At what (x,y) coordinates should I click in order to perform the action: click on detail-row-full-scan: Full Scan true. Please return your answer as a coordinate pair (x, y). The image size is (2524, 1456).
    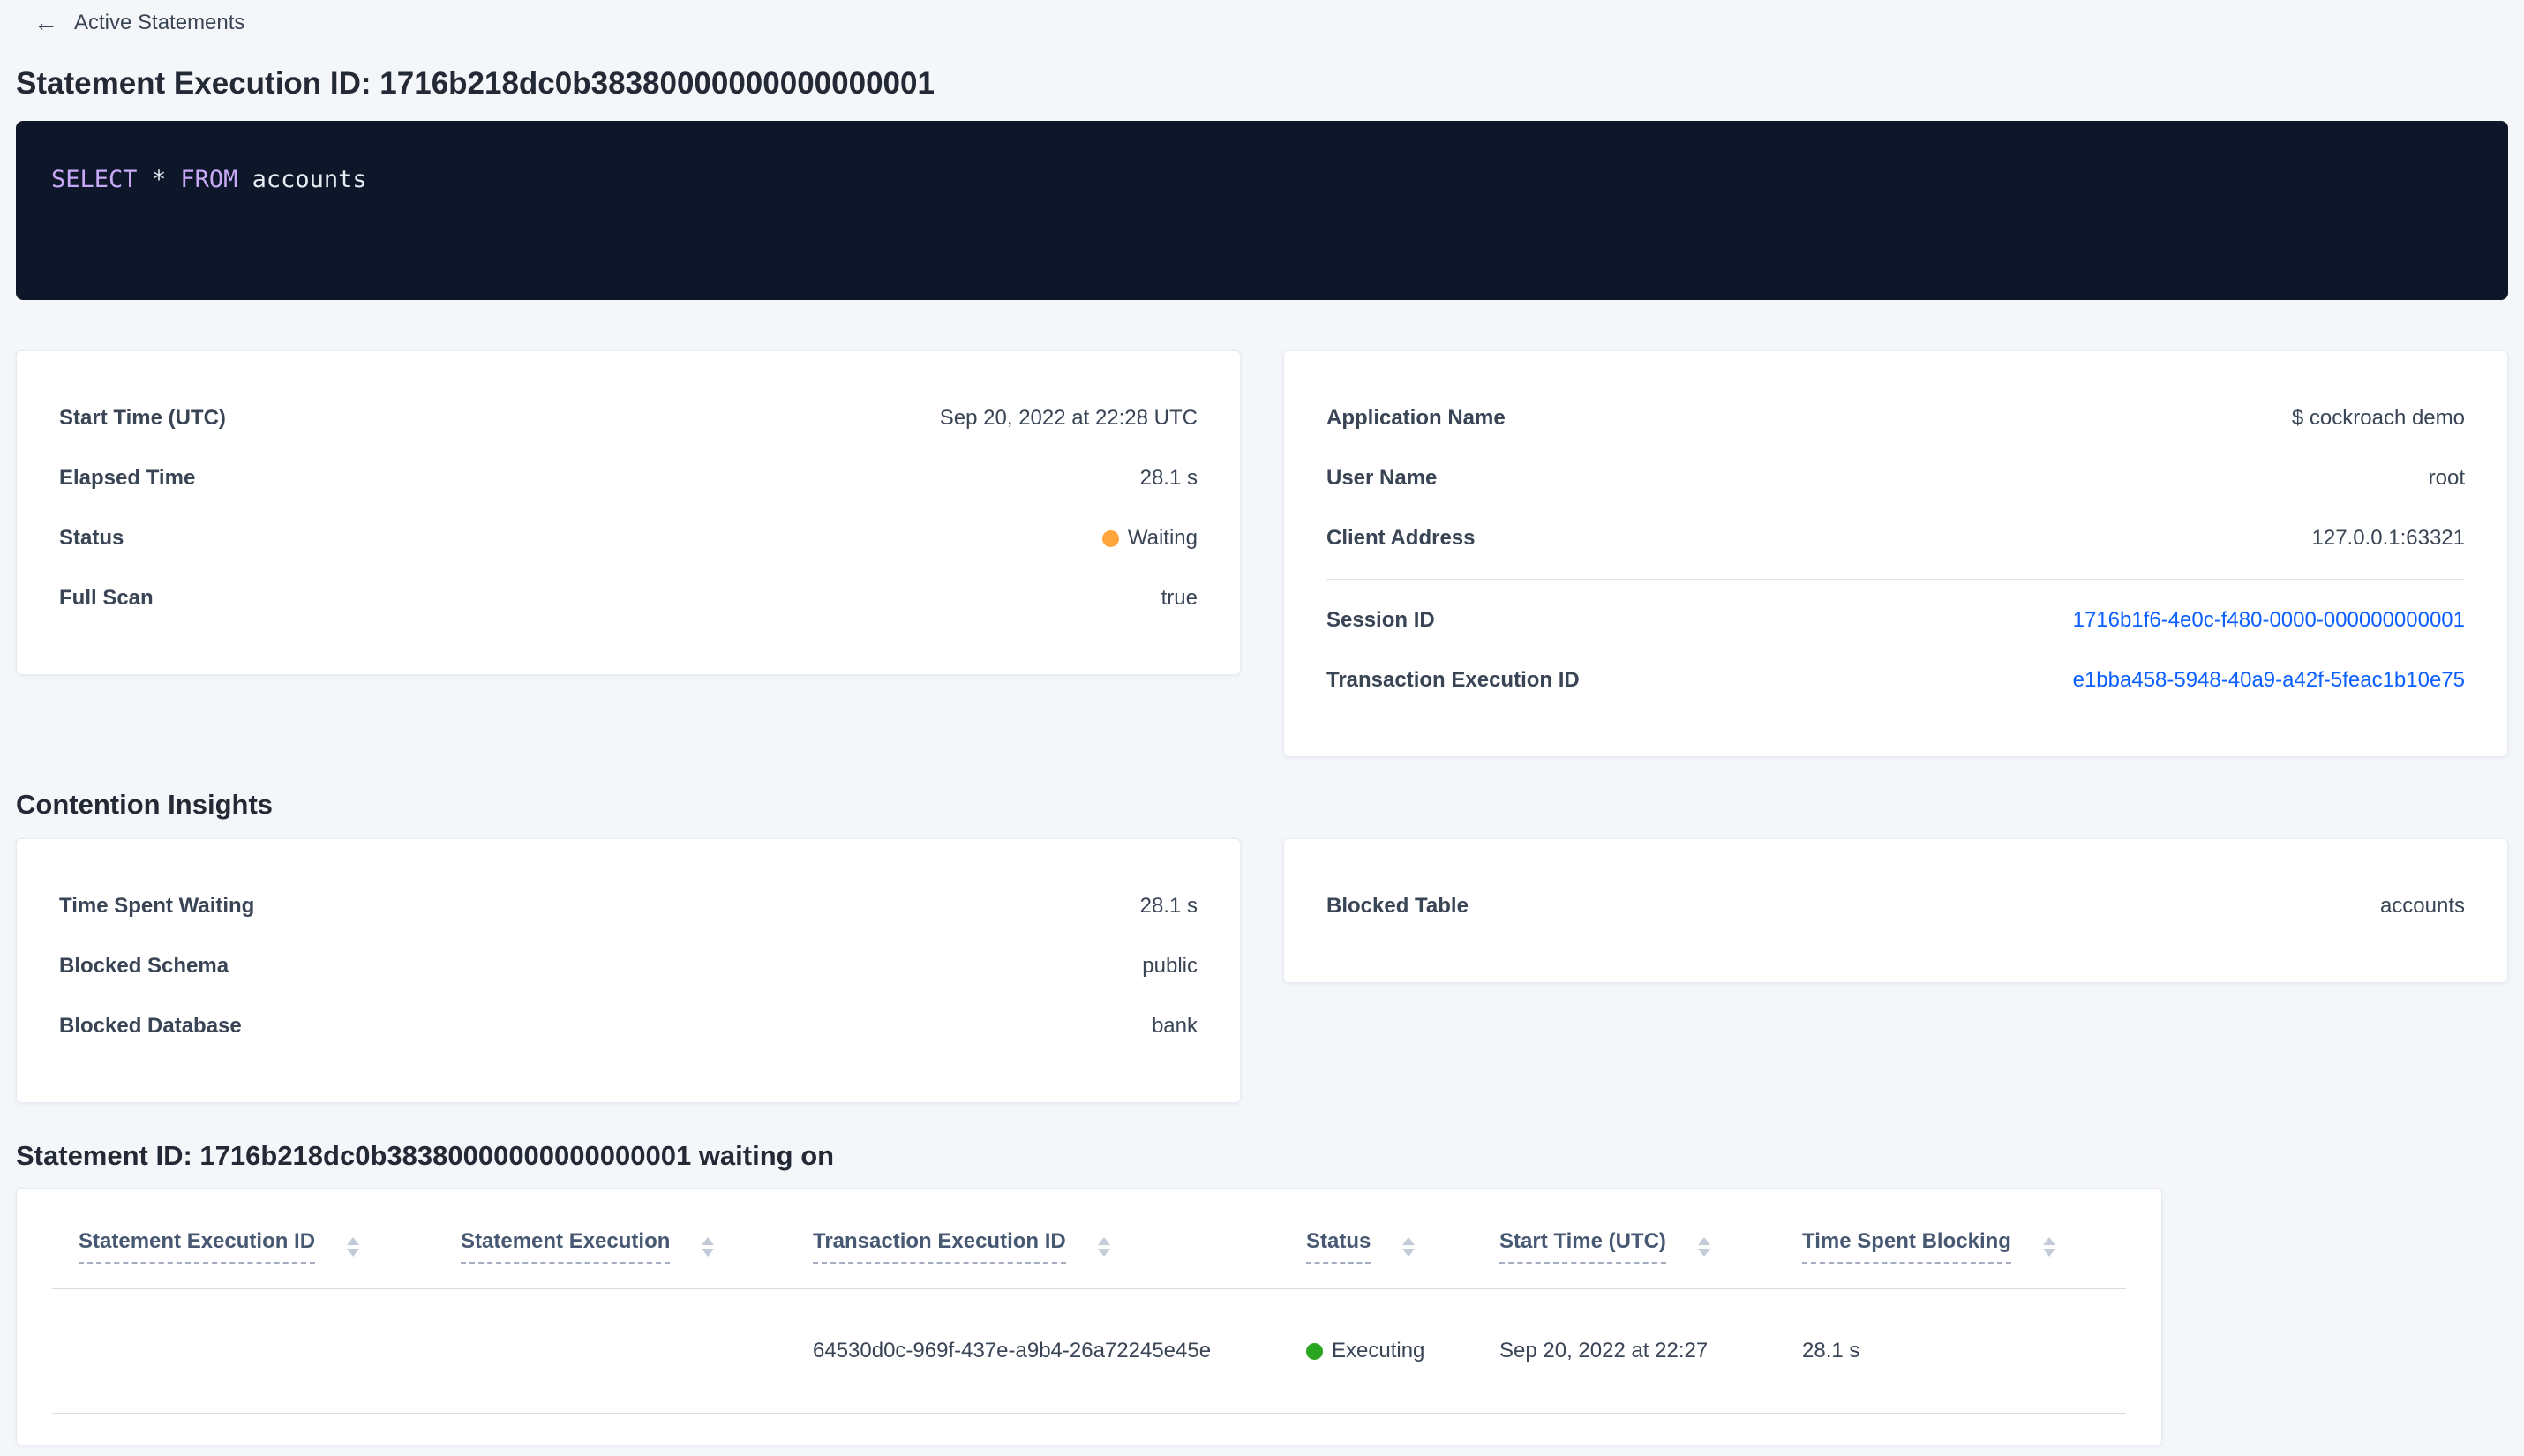
    Looking at the image, I should click on (628, 598).